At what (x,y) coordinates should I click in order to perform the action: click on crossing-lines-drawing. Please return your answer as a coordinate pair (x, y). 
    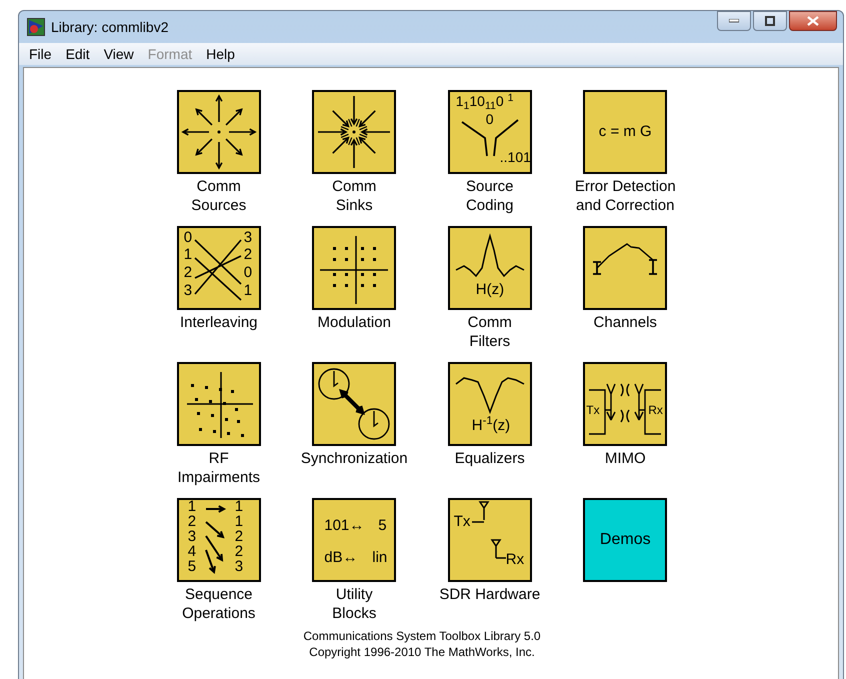
    Looking at the image, I should click on (218, 270).